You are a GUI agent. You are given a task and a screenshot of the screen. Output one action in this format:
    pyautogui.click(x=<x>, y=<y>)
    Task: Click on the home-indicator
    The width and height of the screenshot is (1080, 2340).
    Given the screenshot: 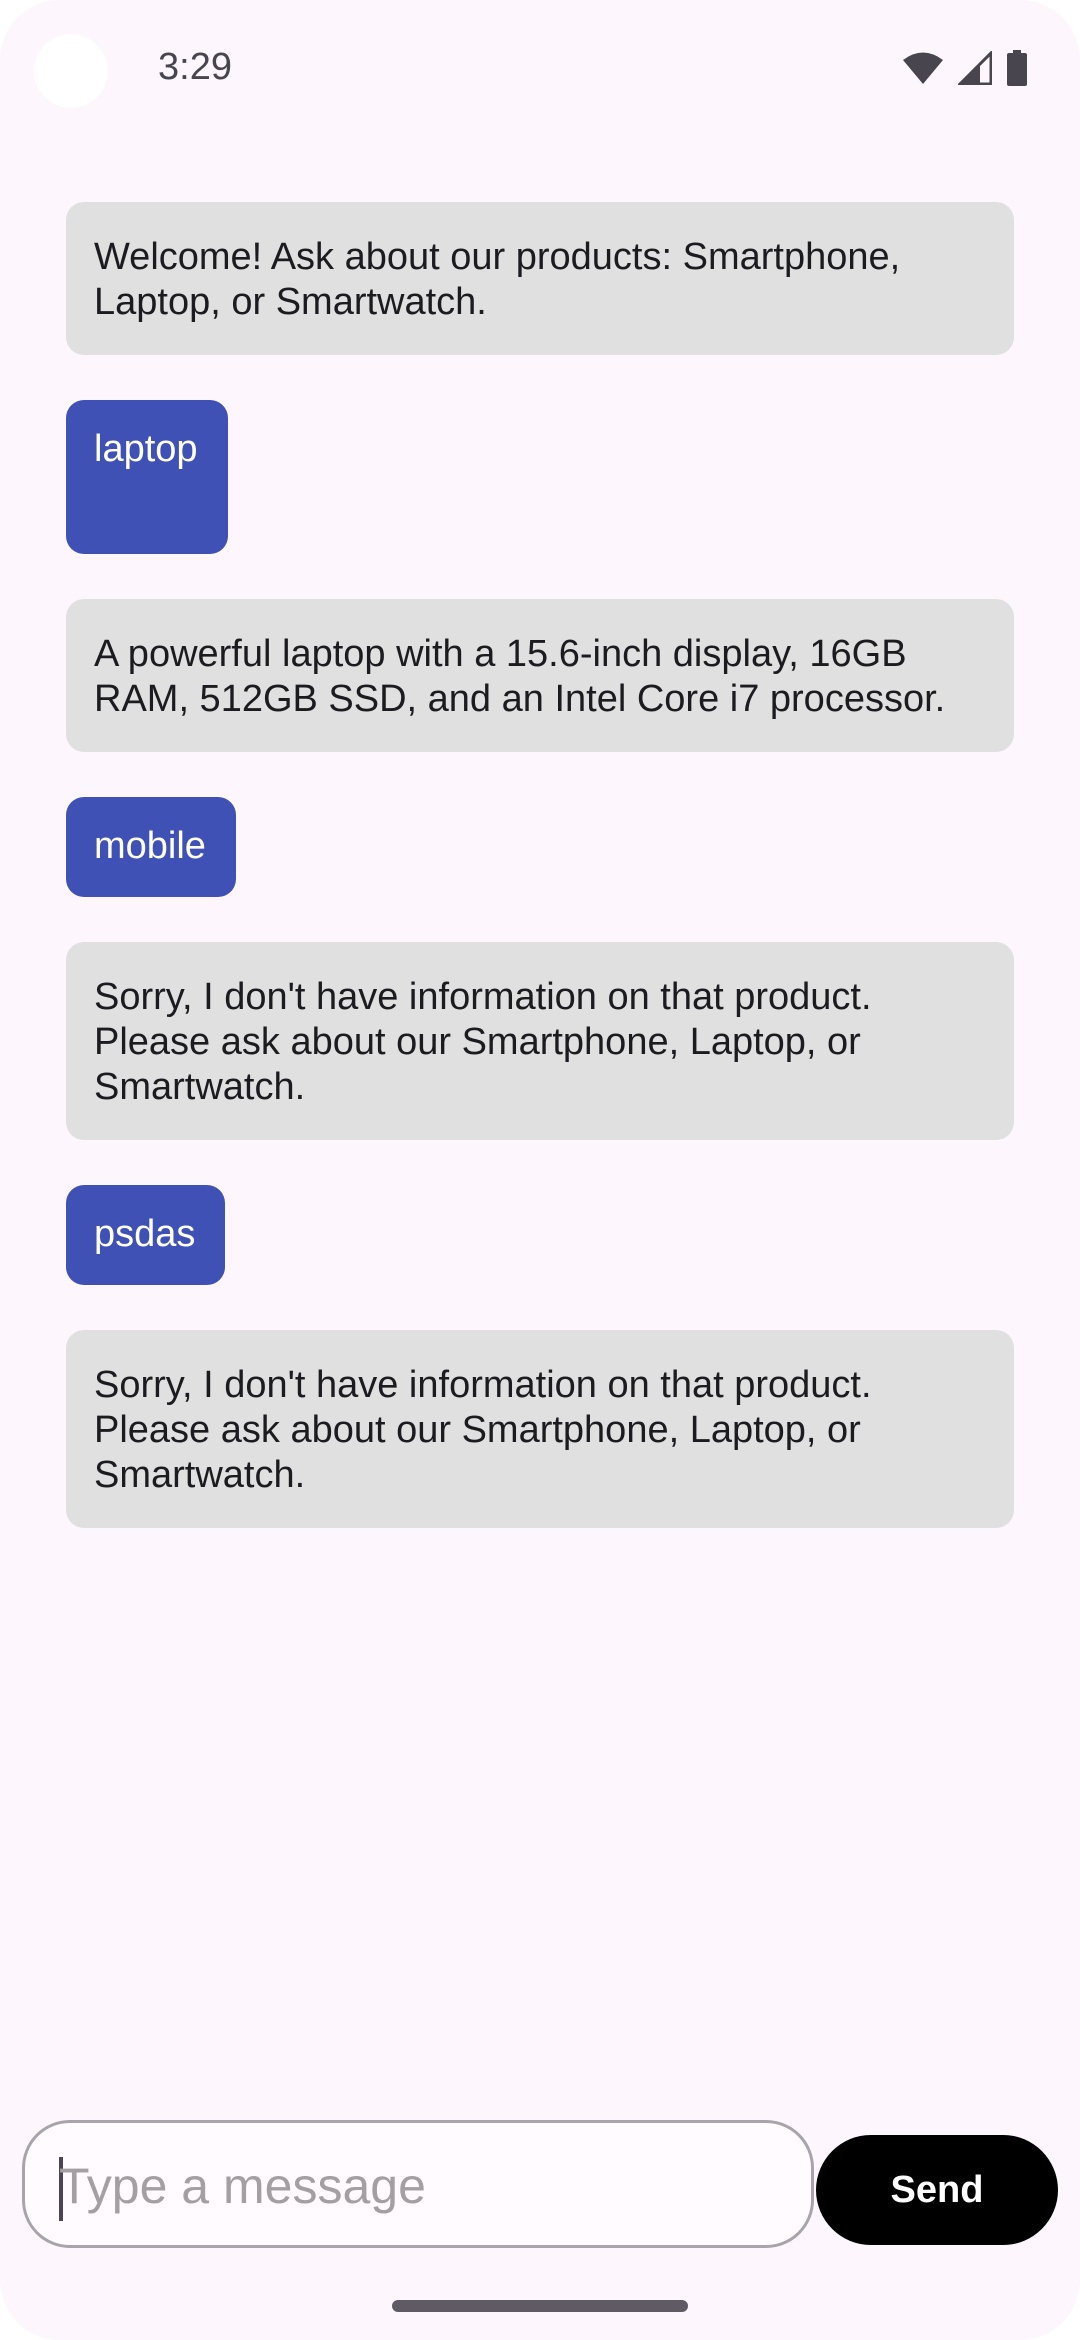 What is the action you would take?
    pyautogui.click(x=540, y=2306)
    